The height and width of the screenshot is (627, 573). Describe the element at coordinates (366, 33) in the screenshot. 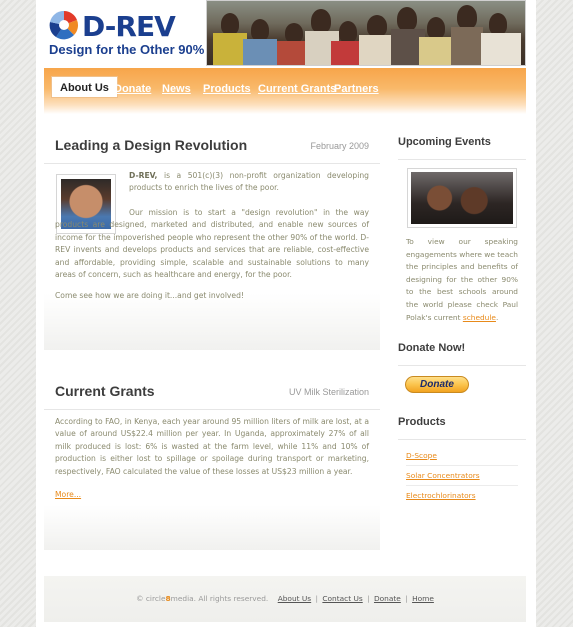

I see `header-photo` at that location.